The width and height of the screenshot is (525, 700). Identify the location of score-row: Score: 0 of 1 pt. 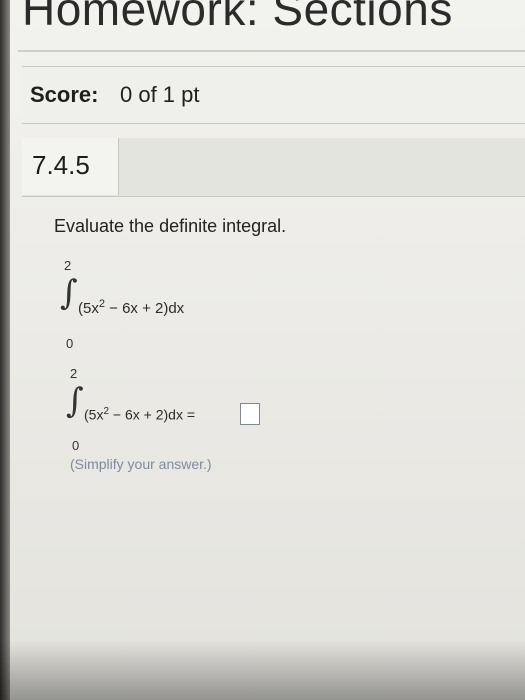
(273, 95).